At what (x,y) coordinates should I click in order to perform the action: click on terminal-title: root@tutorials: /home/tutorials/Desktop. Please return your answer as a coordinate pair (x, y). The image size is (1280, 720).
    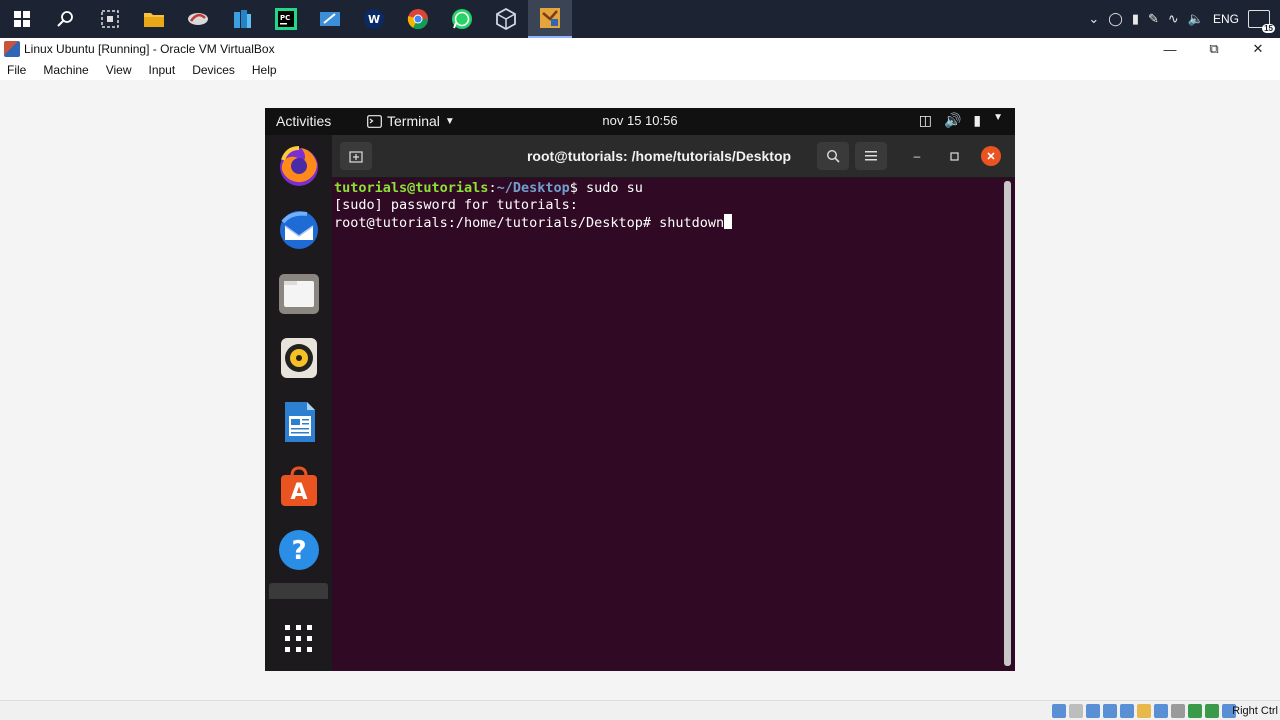
    Looking at the image, I should click on (659, 156).